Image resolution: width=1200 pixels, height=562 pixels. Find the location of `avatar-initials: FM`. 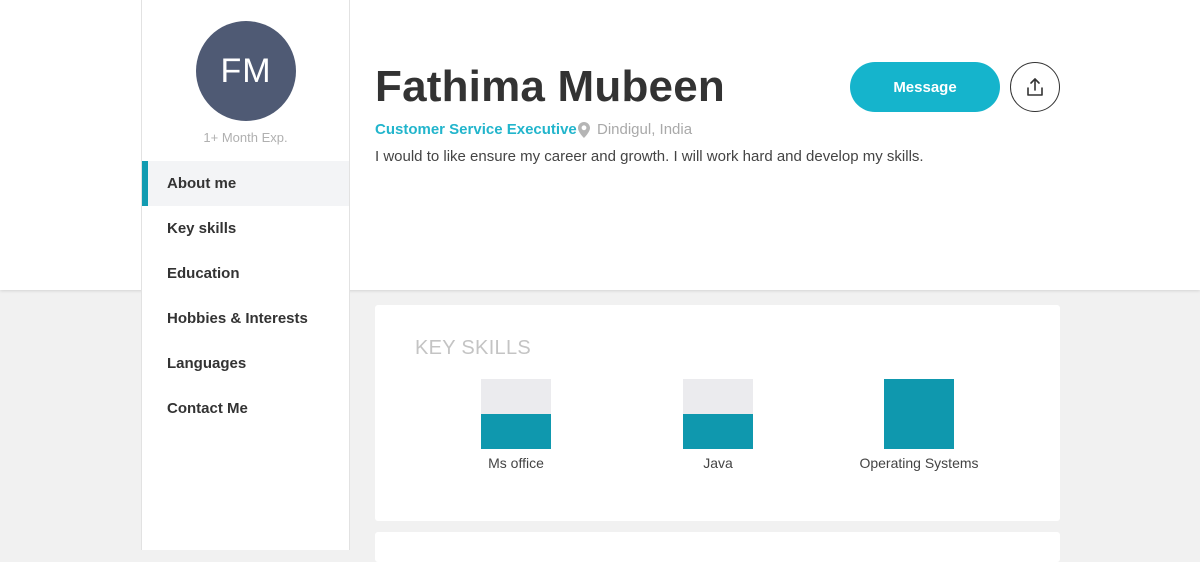

avatar-initials: FM is located at coordinates (246, 70).